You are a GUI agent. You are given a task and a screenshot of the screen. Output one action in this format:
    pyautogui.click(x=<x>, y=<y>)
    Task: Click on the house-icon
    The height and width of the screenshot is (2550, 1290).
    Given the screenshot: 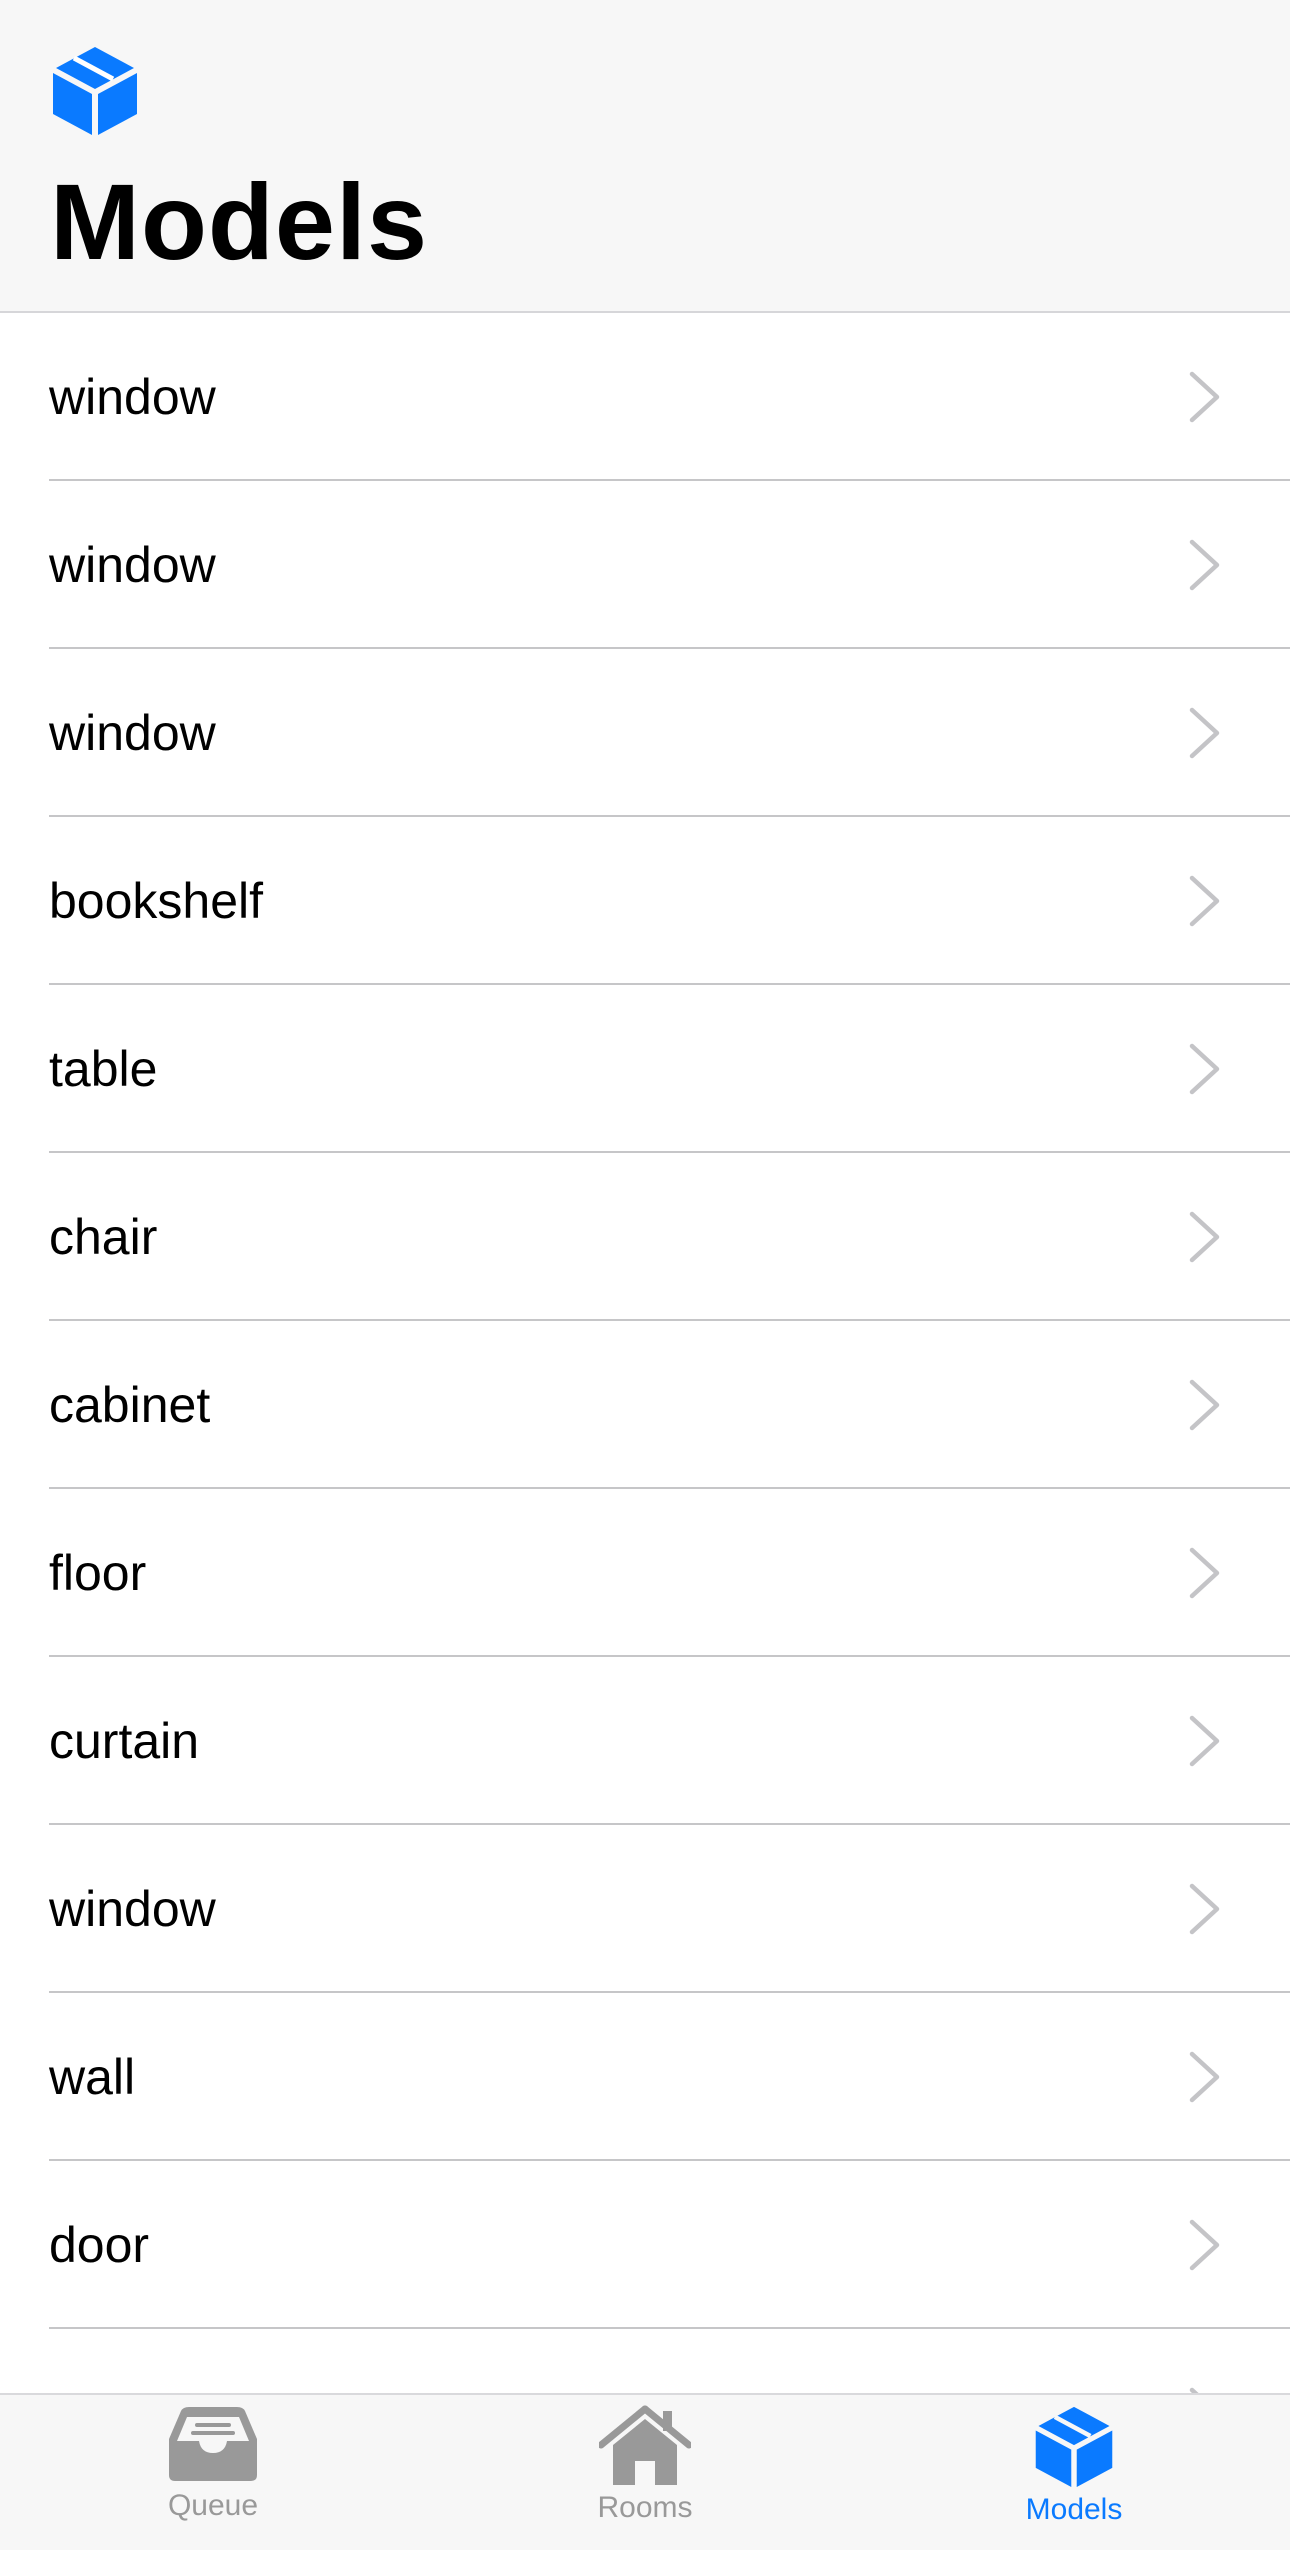 What is the action you would take?
    pyautogui.click(x=645, y=2445)
    